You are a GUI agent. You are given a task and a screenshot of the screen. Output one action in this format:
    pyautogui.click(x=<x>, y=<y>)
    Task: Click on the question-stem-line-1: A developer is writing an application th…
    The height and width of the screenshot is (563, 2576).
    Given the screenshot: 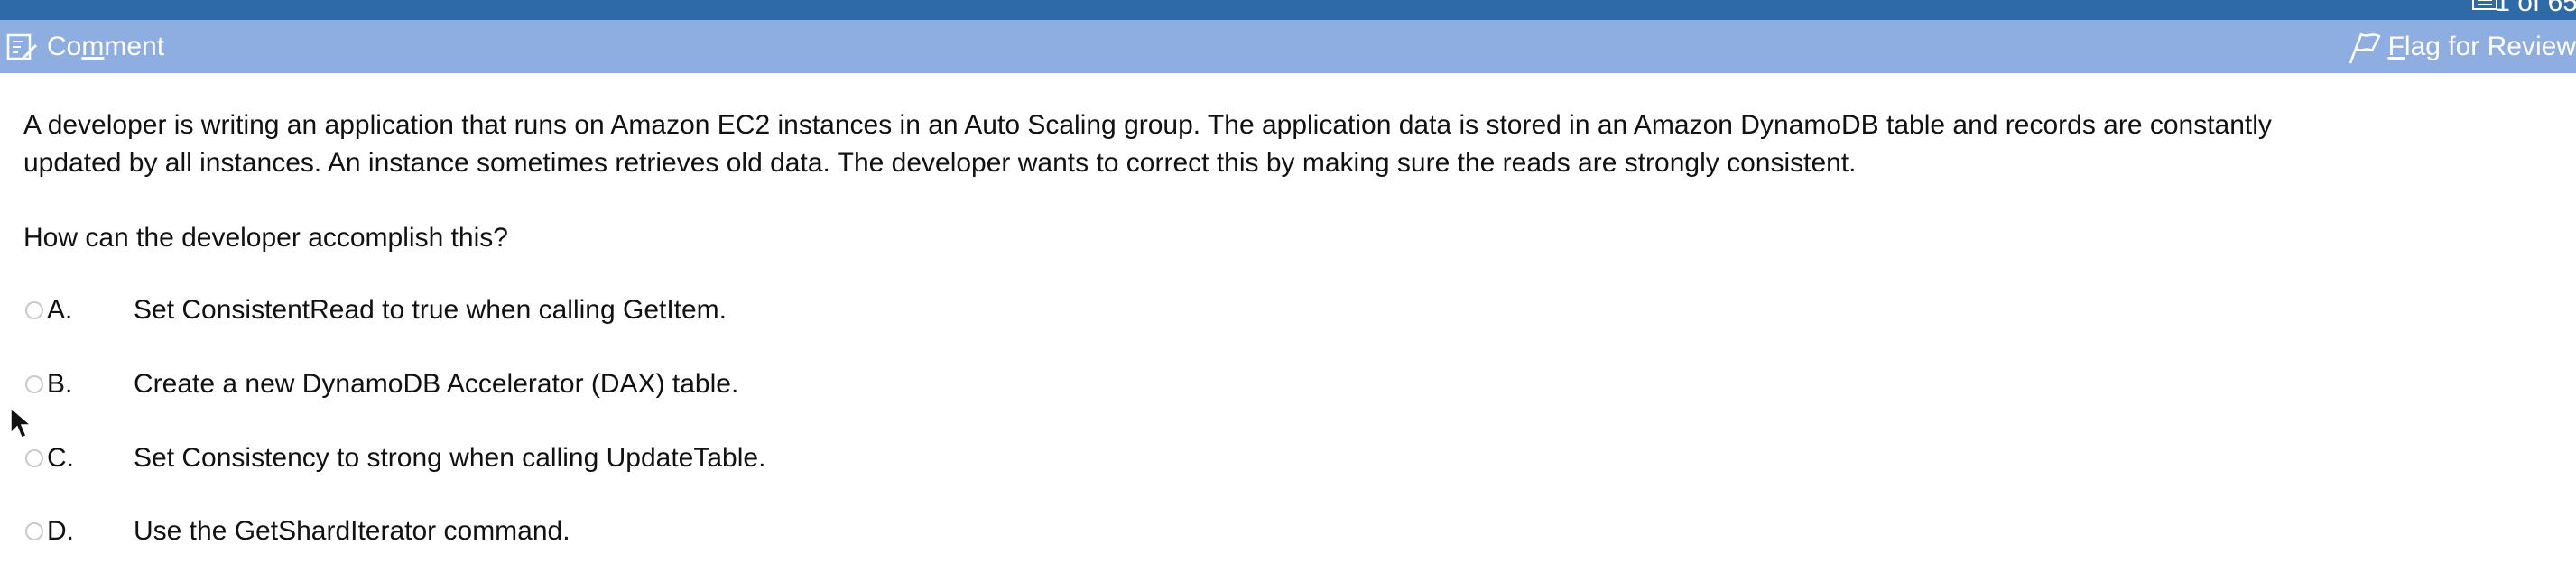 What is the action you would take?
    pyautogui.click(x=1147, y=125)
    